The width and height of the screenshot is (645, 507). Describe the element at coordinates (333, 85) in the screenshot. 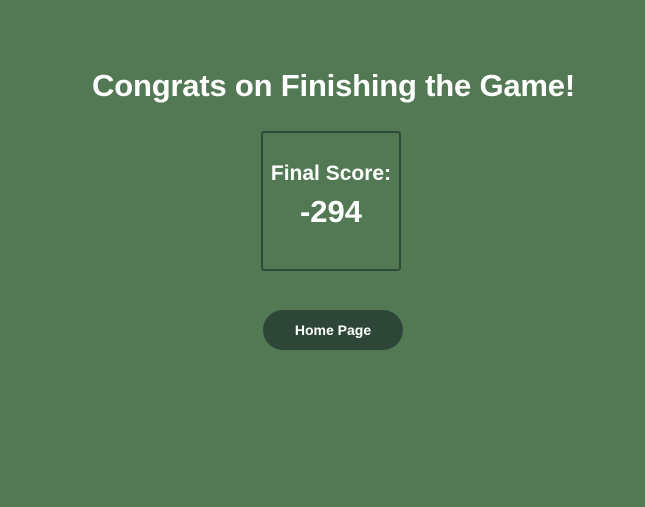

I see `page-title: Congrats on Finishing the Game!` at that location.